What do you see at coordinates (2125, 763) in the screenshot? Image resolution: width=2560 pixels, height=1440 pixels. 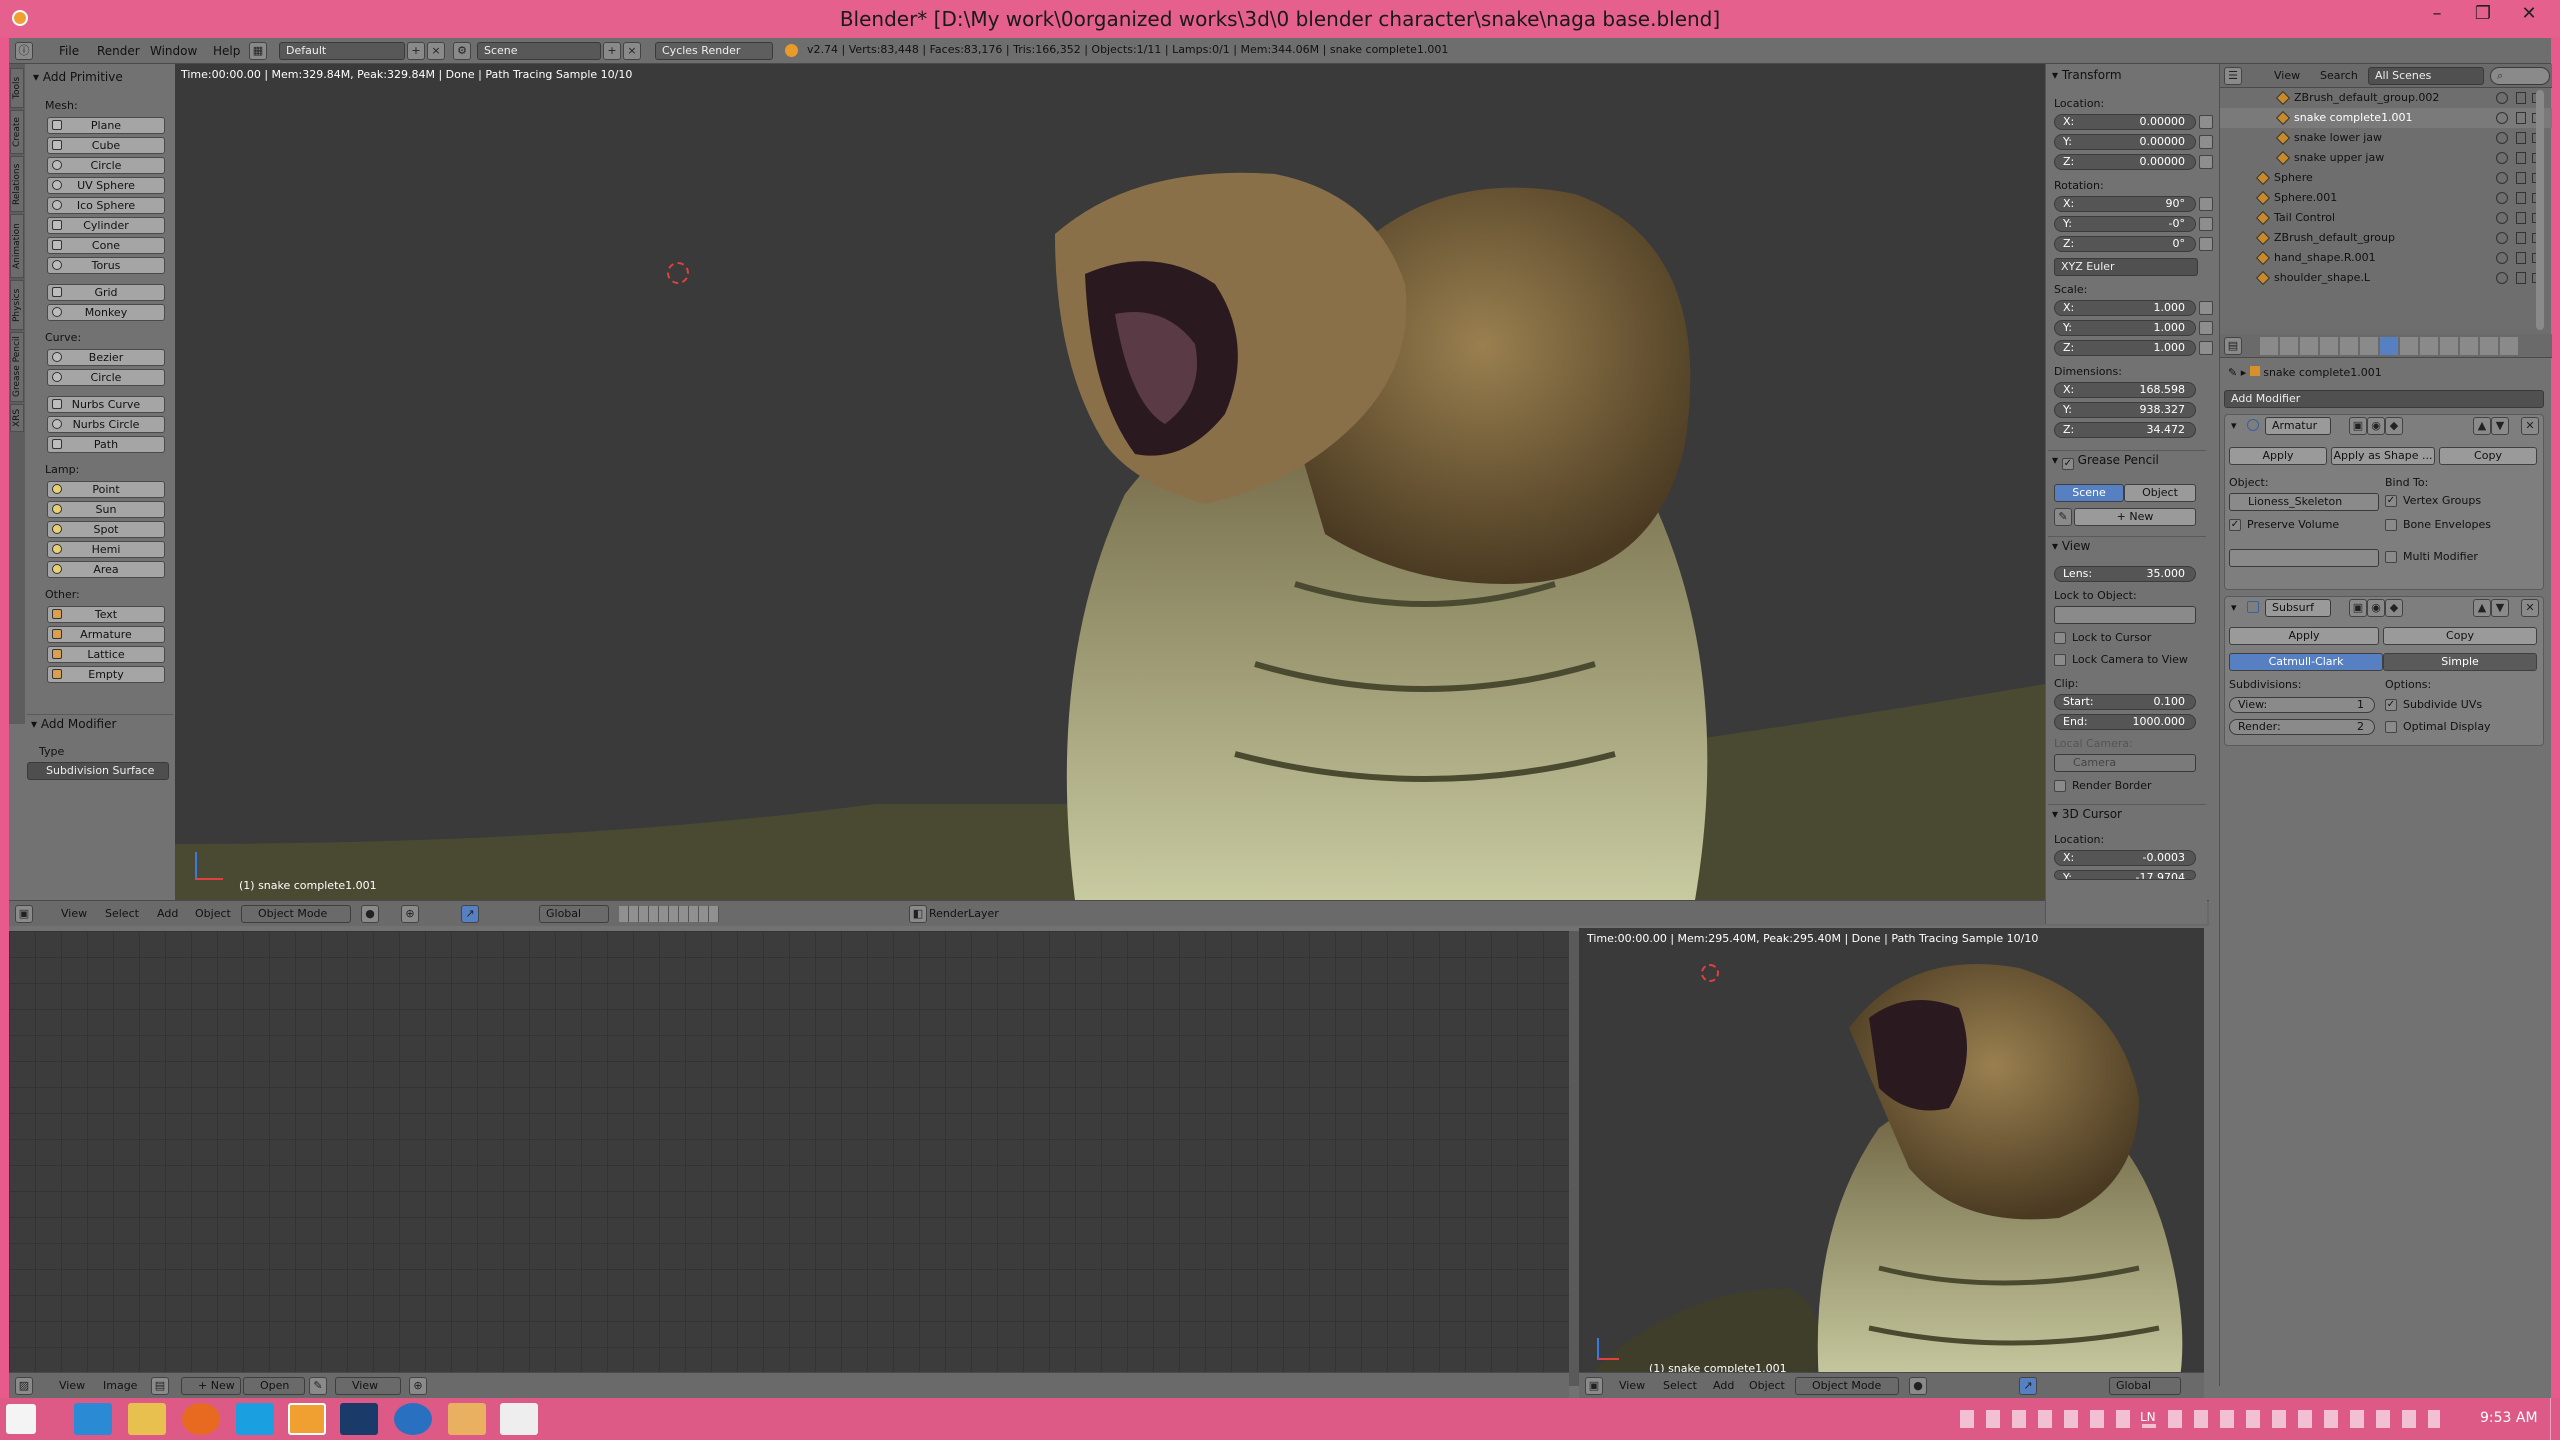 I see `local-camera-field: Camera` at bounding box center [2125, 763].